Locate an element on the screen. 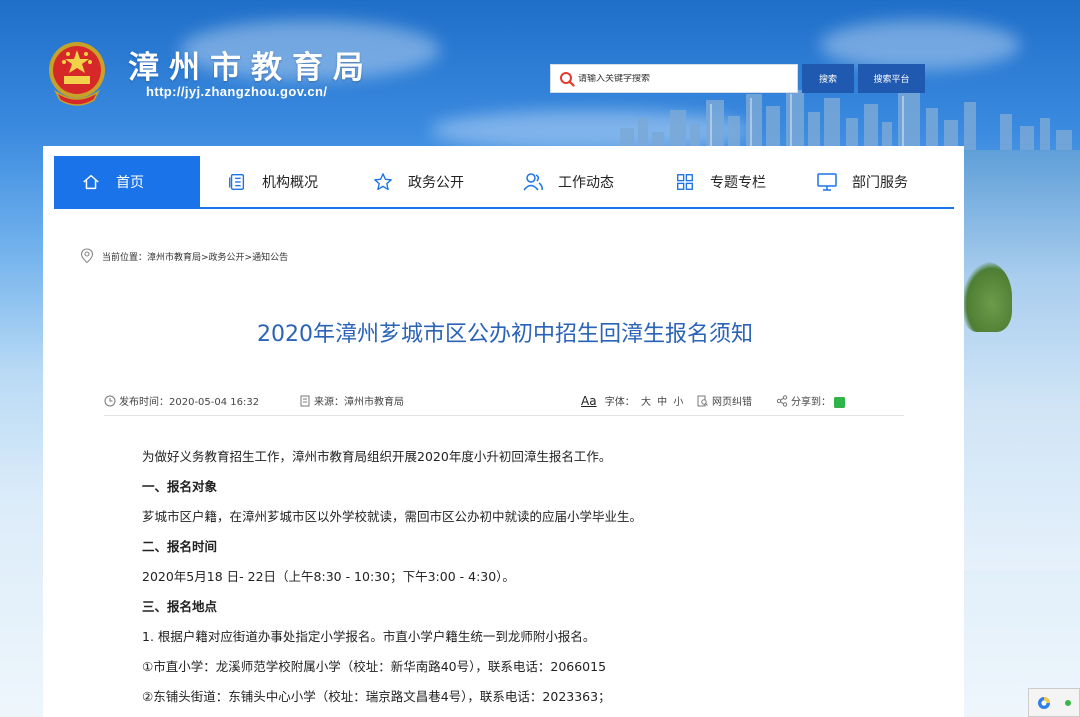 The image size is (1080, 717). nav-label: 工作动态 is located at coordinates (586, 182).